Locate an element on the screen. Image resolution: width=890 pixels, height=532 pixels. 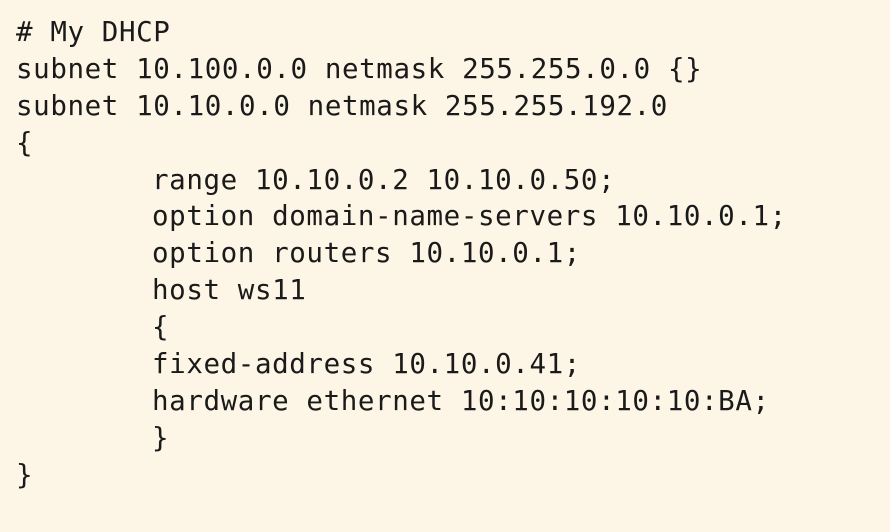
dns-option-line: option domain-name-servers 10.10.0.1; is located at coordinates (469, 216).